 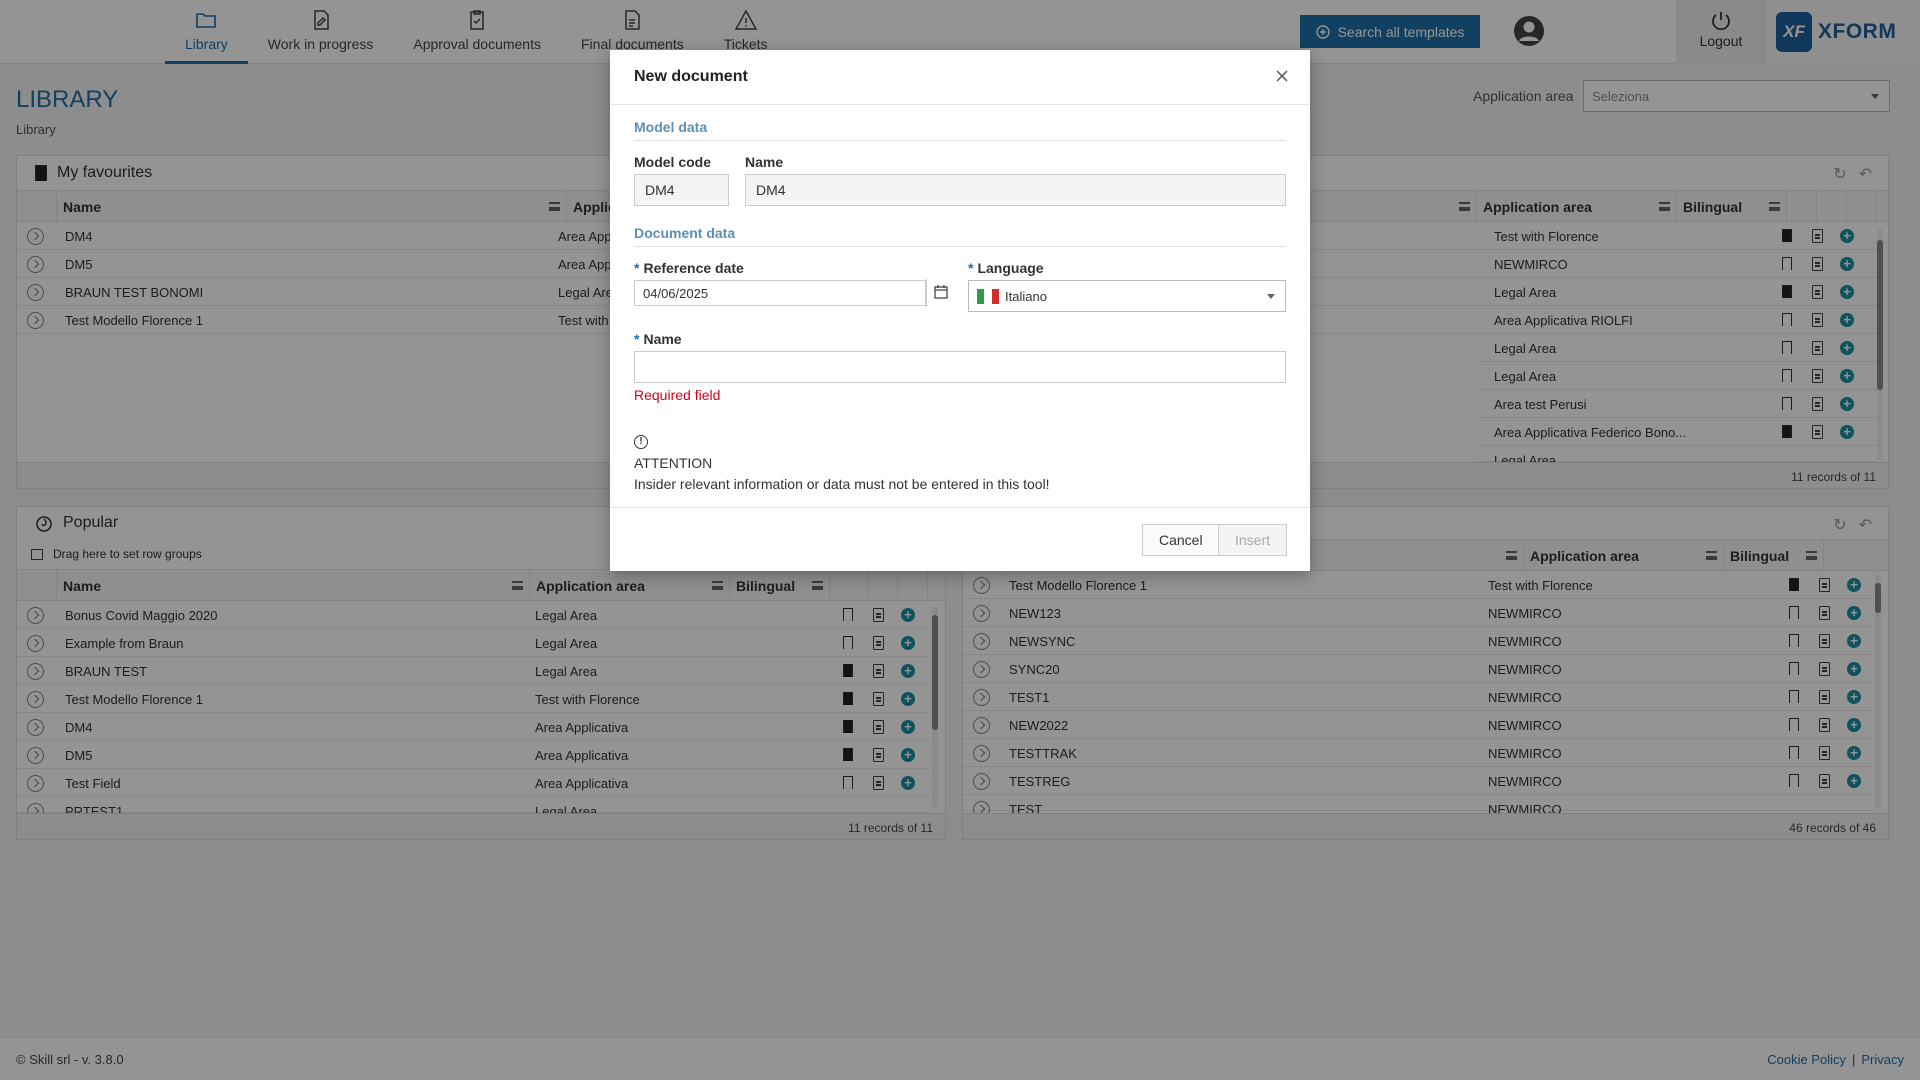 I want to click on document-data-section-title: Document data, so click(x=685, y=233).